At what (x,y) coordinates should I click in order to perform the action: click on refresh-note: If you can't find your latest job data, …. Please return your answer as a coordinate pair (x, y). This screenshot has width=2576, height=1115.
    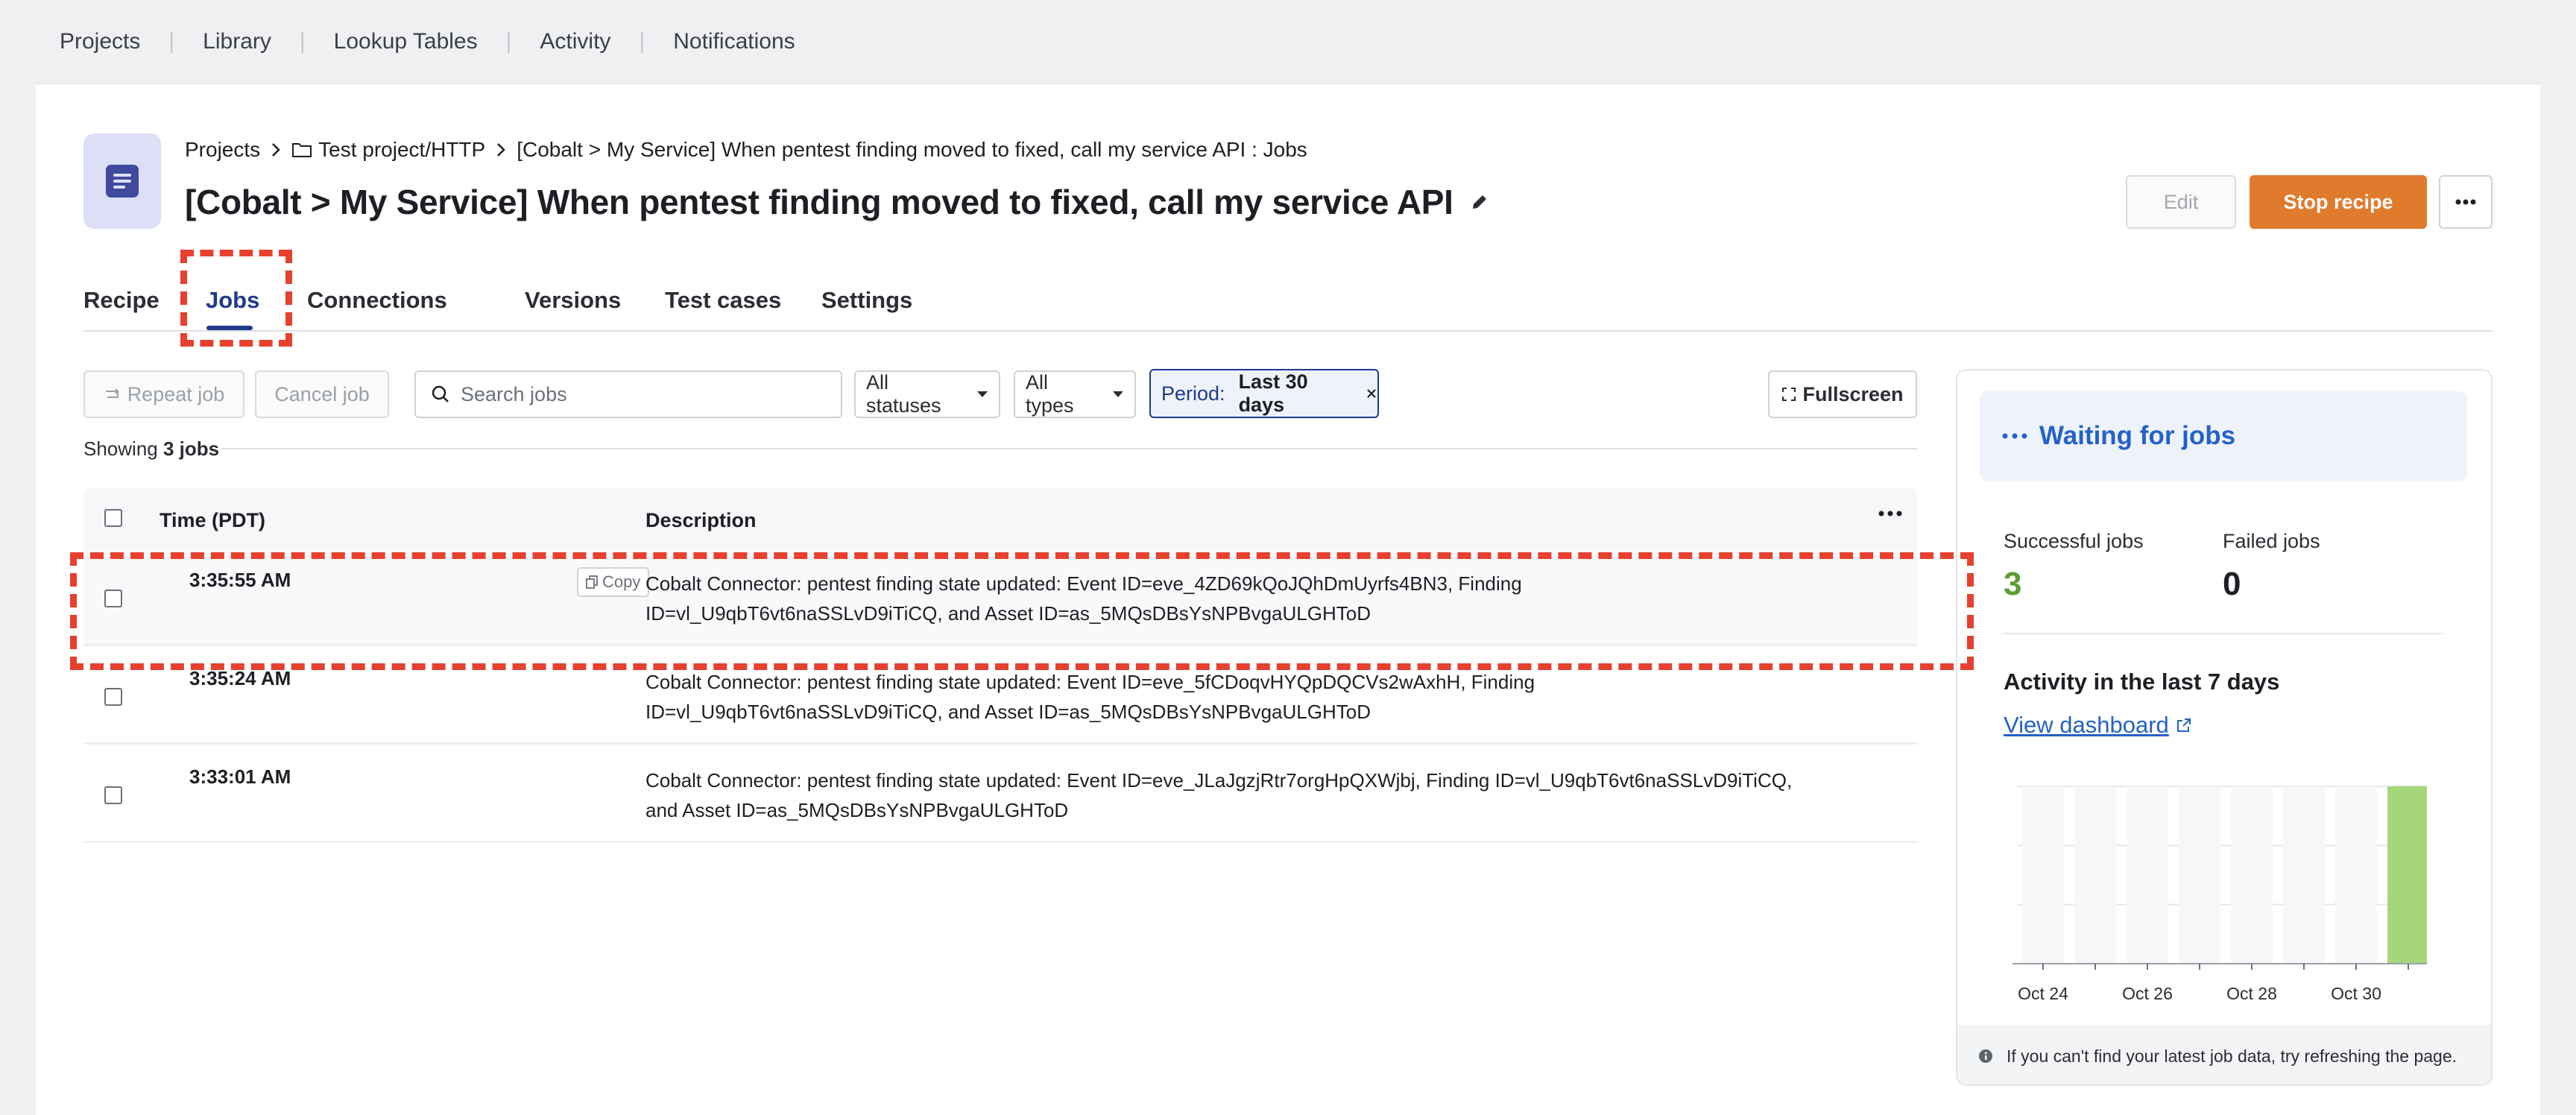
    Looking at the image, I should click on (2224, 1054).